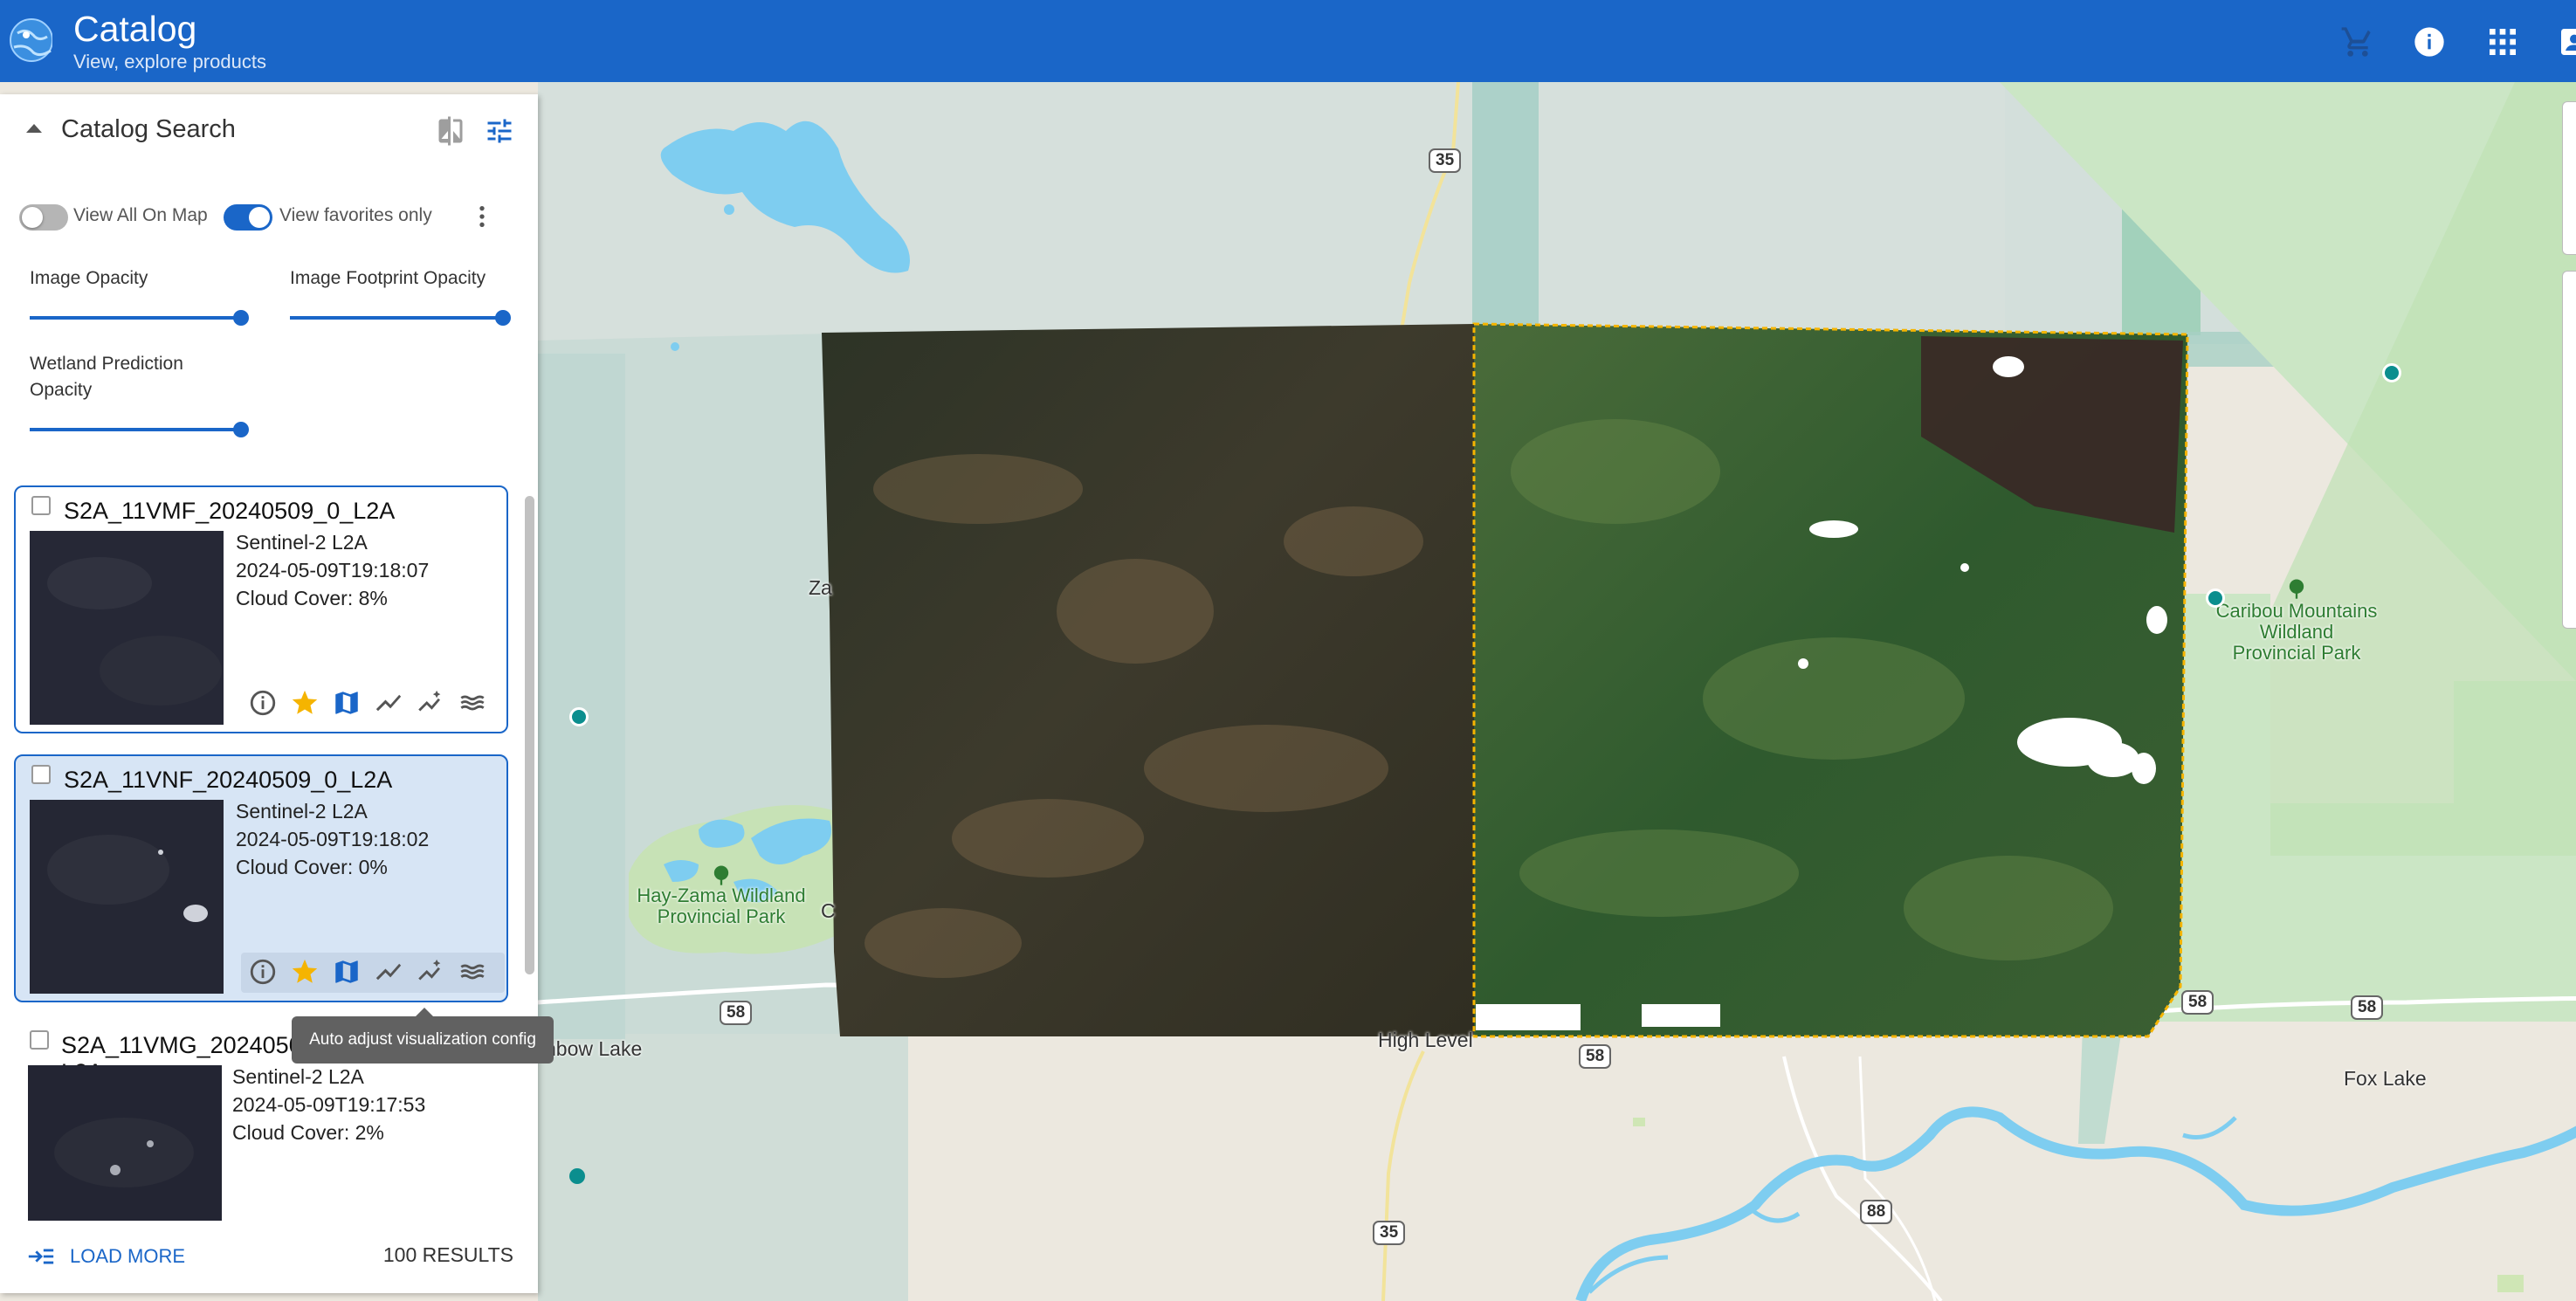  I want to click on apps-grid-icon, so click(2502, 41).